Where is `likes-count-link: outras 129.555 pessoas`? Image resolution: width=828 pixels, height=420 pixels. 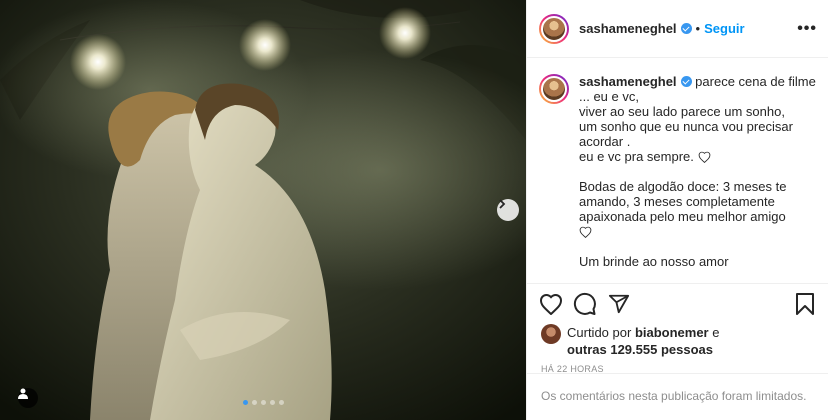
likes-count-link: outras 129.555 pessoas is located at coordinates (640, 349).